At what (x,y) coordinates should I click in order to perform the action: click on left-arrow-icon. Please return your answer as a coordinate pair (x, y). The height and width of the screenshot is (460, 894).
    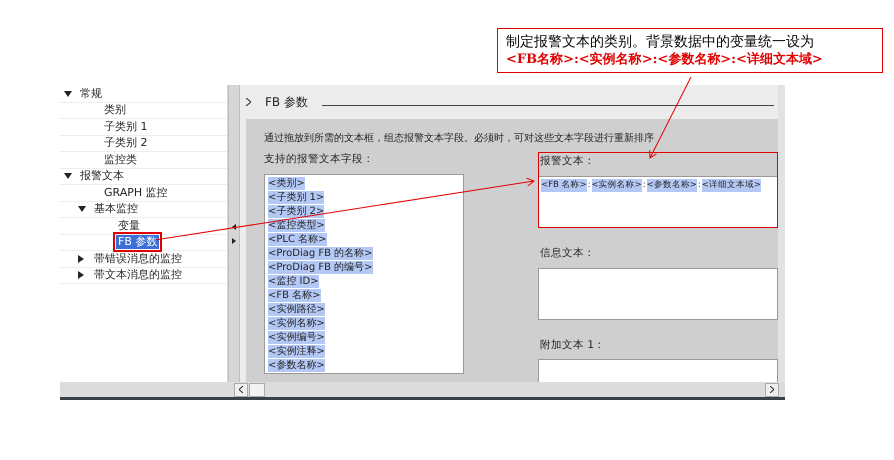
    Looking at the image, I should click on (234, 227).